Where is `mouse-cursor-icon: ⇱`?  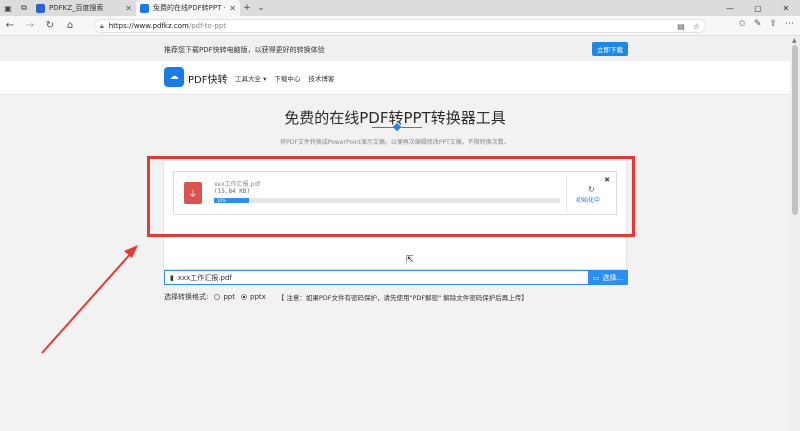 mouse-cursor-icon: ⇱ is located at coordinates (410, 260).